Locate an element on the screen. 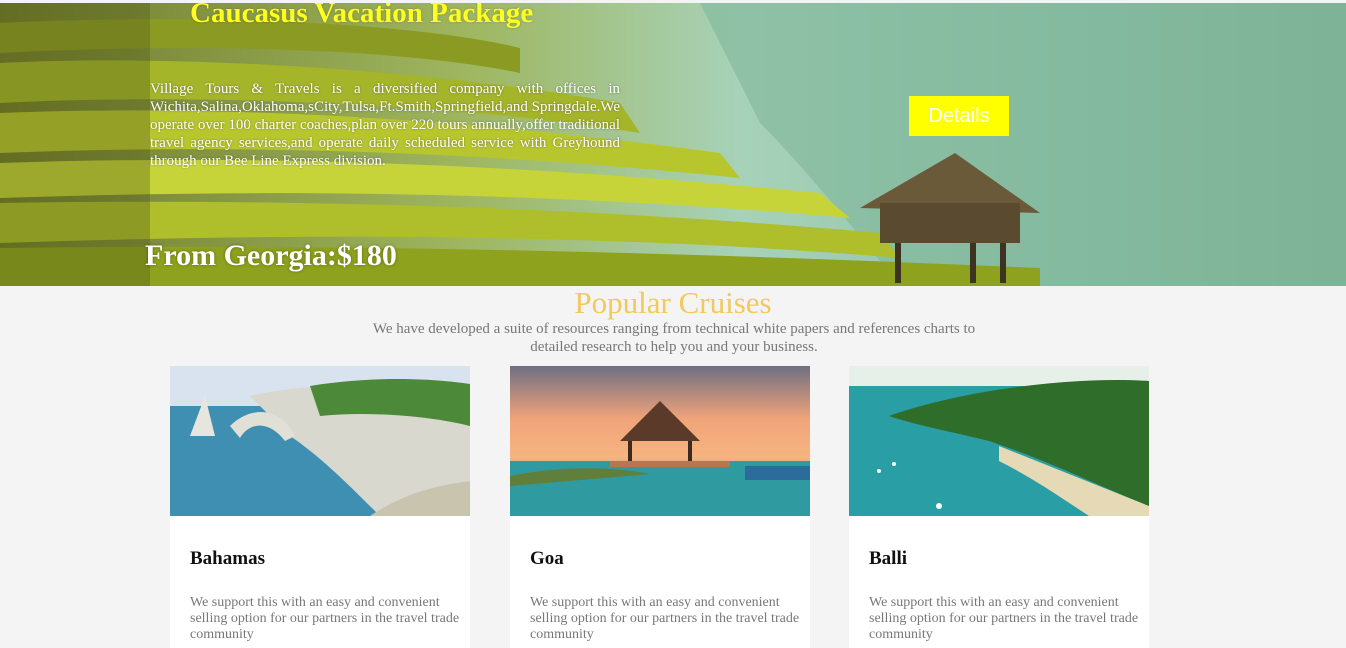  details-button: Details is located at coordinates (959, 116).